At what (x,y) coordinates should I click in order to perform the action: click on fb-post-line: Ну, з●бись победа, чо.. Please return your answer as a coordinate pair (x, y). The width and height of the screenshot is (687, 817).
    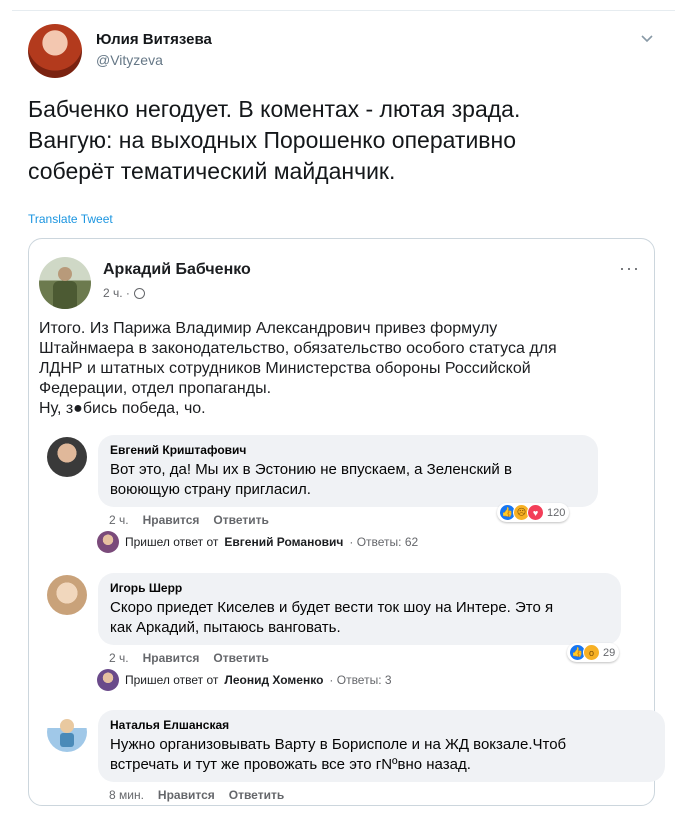
    Looking at the image, I should click on (122, 408).